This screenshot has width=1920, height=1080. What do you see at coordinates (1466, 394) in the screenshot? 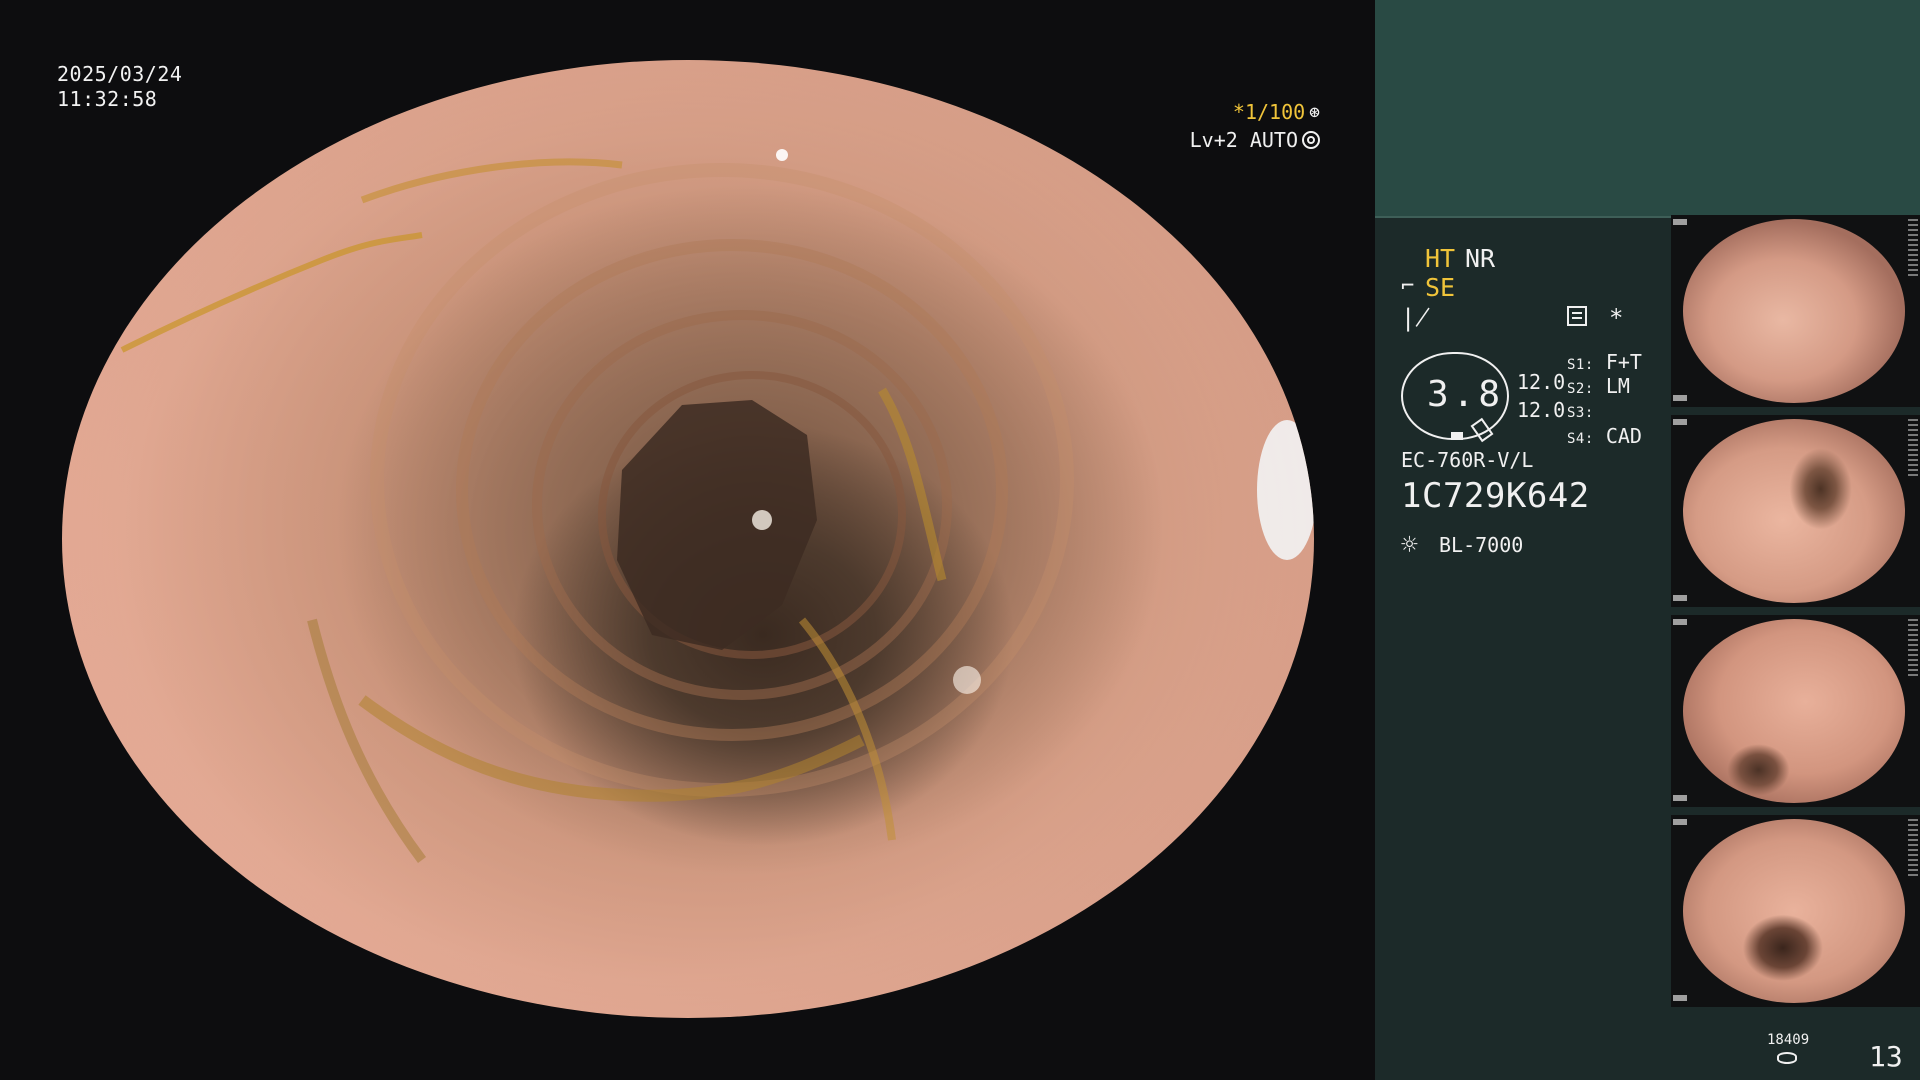
I see `level-value: 3.8` at bounding box center [1466, 394].